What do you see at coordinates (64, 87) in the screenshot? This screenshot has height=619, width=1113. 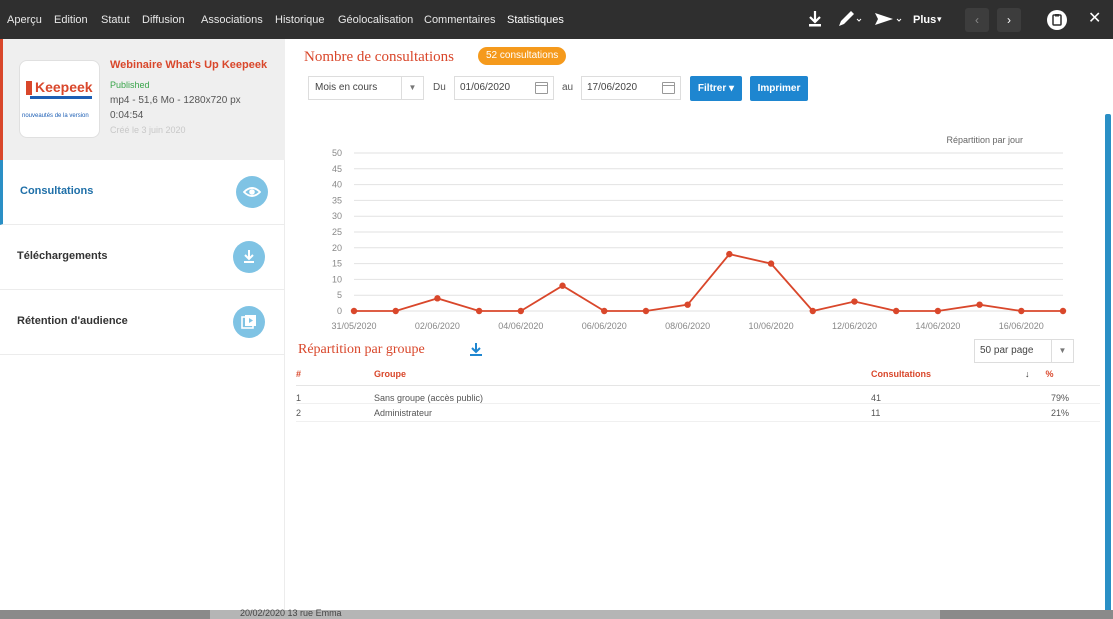 I see `thumbnail-logo: Keepeek` at bounding box center [64, 87].